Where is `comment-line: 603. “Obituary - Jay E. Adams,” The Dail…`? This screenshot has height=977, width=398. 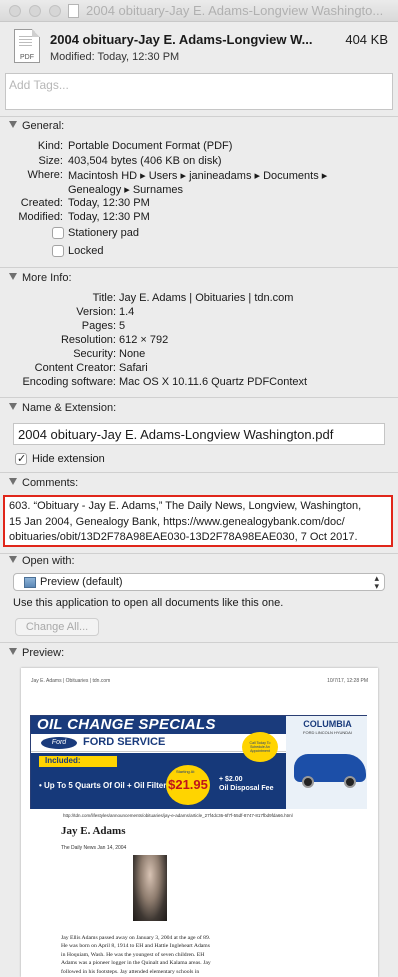 comment-line: 603. “Obituary - Jay E. Adams,” The Dail… is located at coordinates (185, 506).